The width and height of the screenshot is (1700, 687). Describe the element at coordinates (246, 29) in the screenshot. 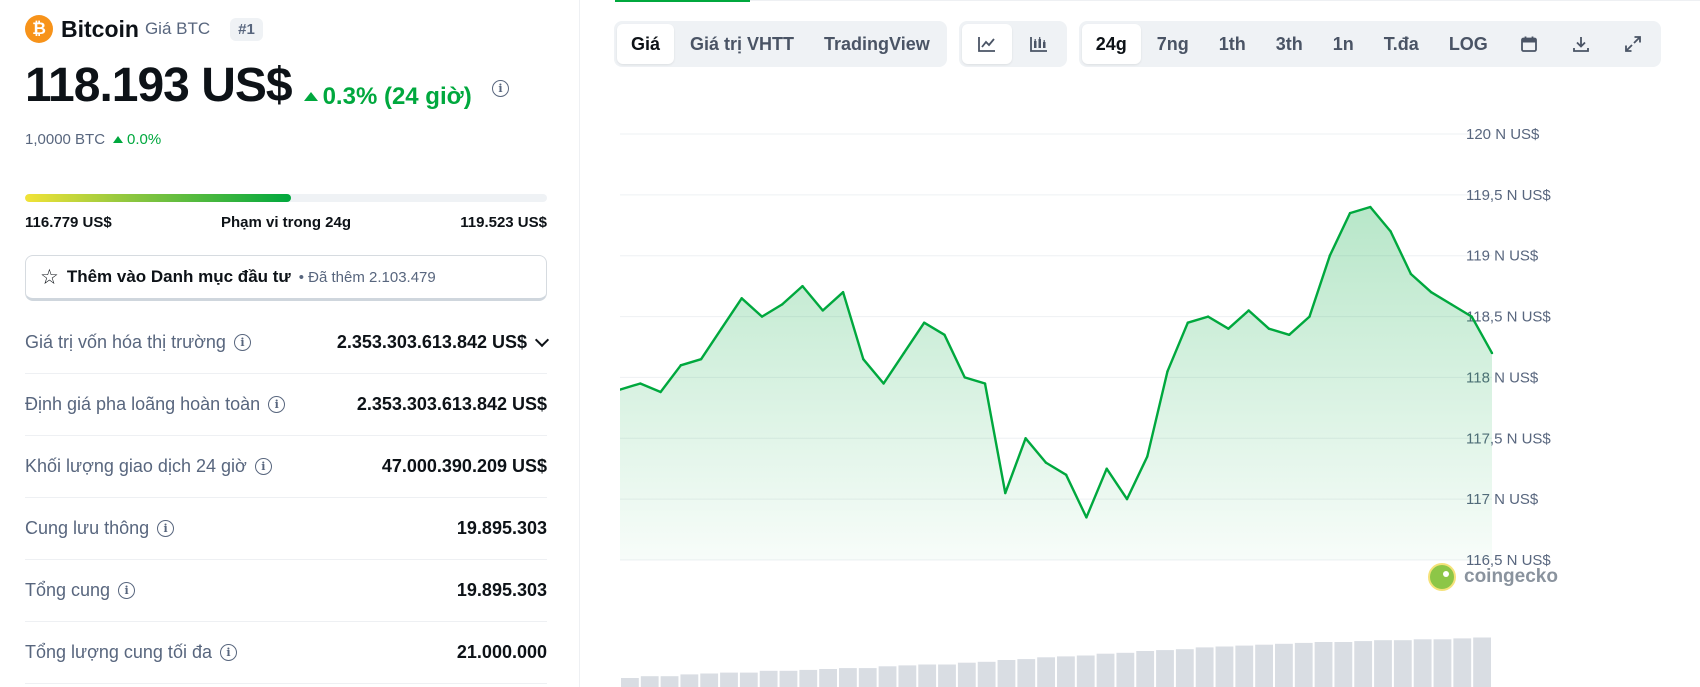

I see `rank-badge: #1` at that location.